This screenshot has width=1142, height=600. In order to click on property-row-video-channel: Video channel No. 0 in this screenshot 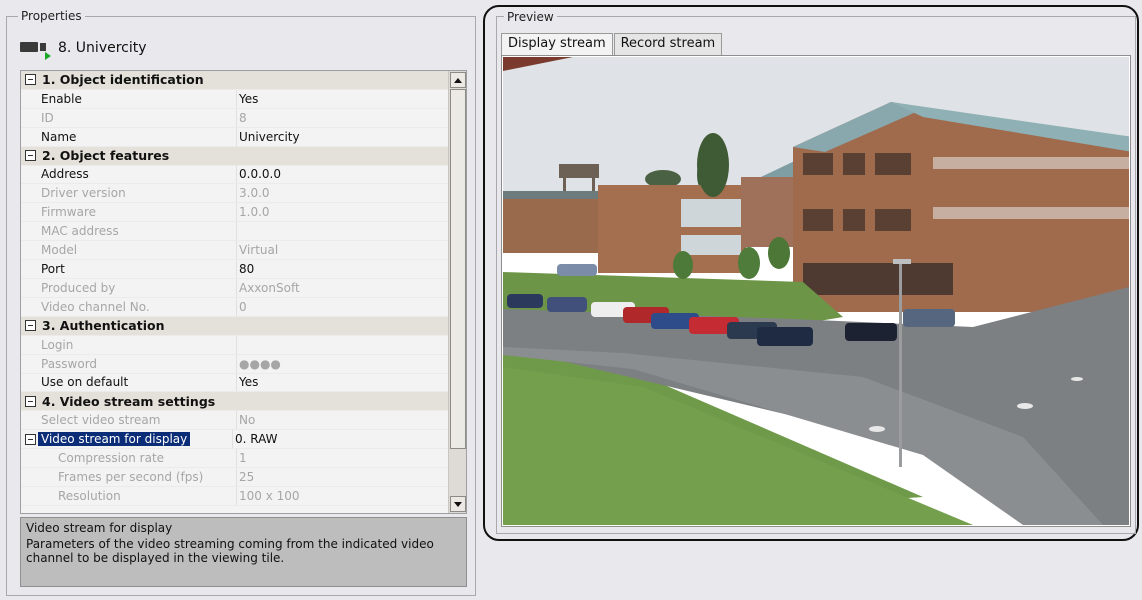, I will do `click(235, 307)`.